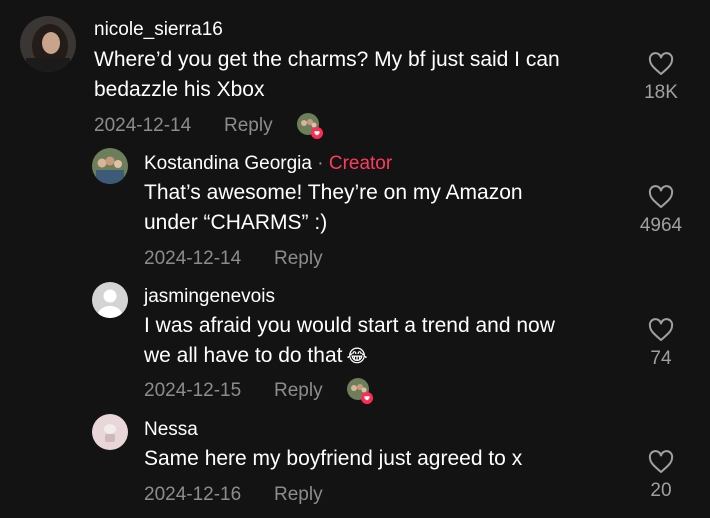 This screenshot has width=710, height=518. I want to click on like-button: 20, so click(661, 476).